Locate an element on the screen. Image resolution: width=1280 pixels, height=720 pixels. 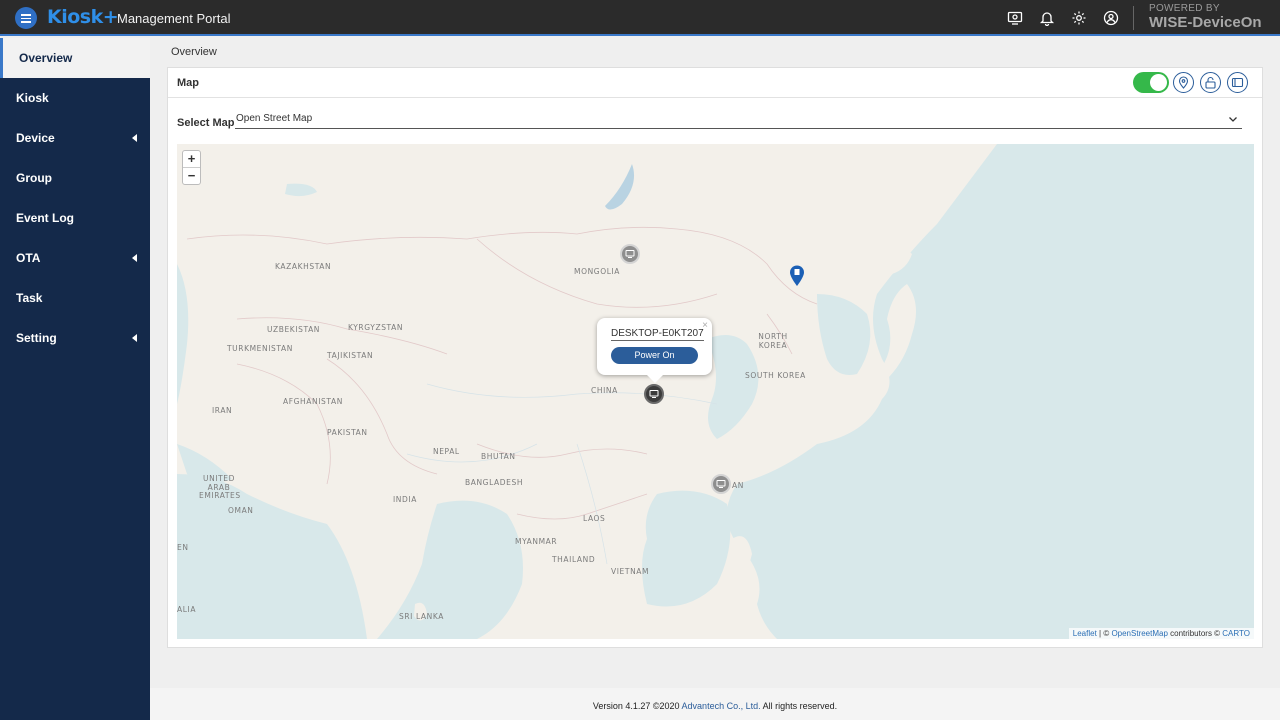
attribution-sep: | © is located at coordinates (1104, 633).